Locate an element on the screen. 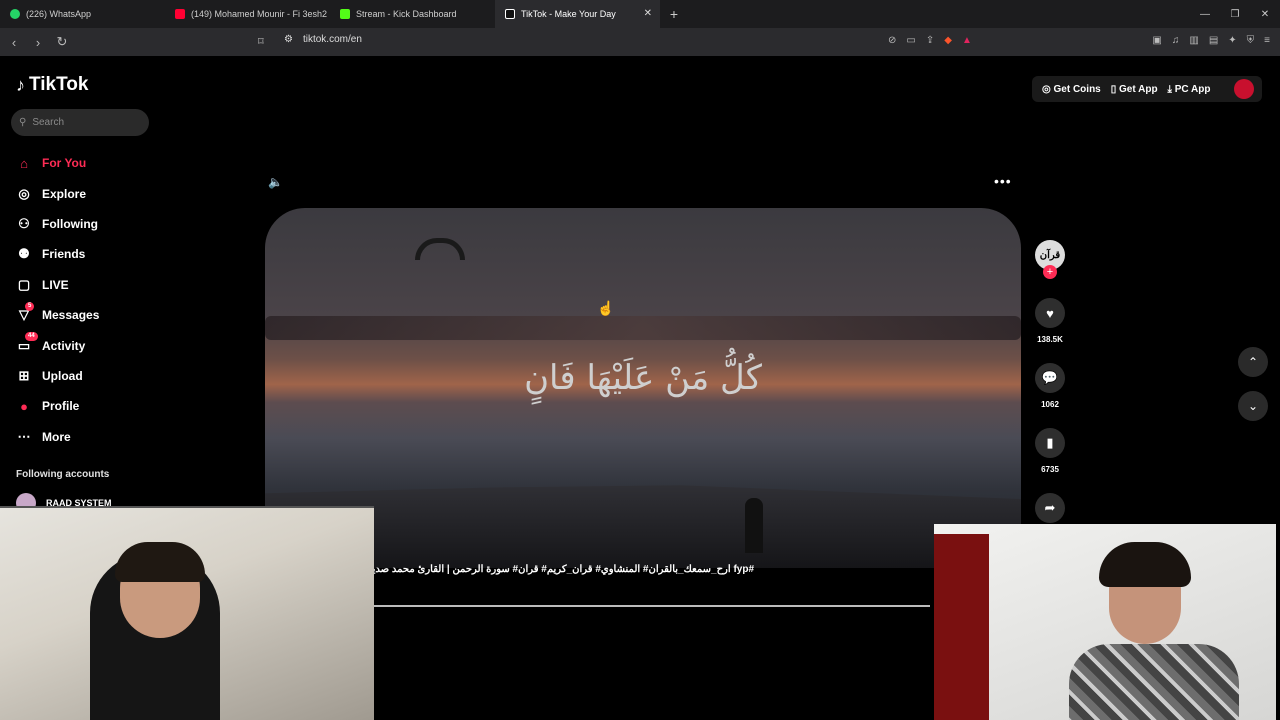 The image size is (1280, 720). translate-icon: ⊘ is located at coordinates (892, 40).